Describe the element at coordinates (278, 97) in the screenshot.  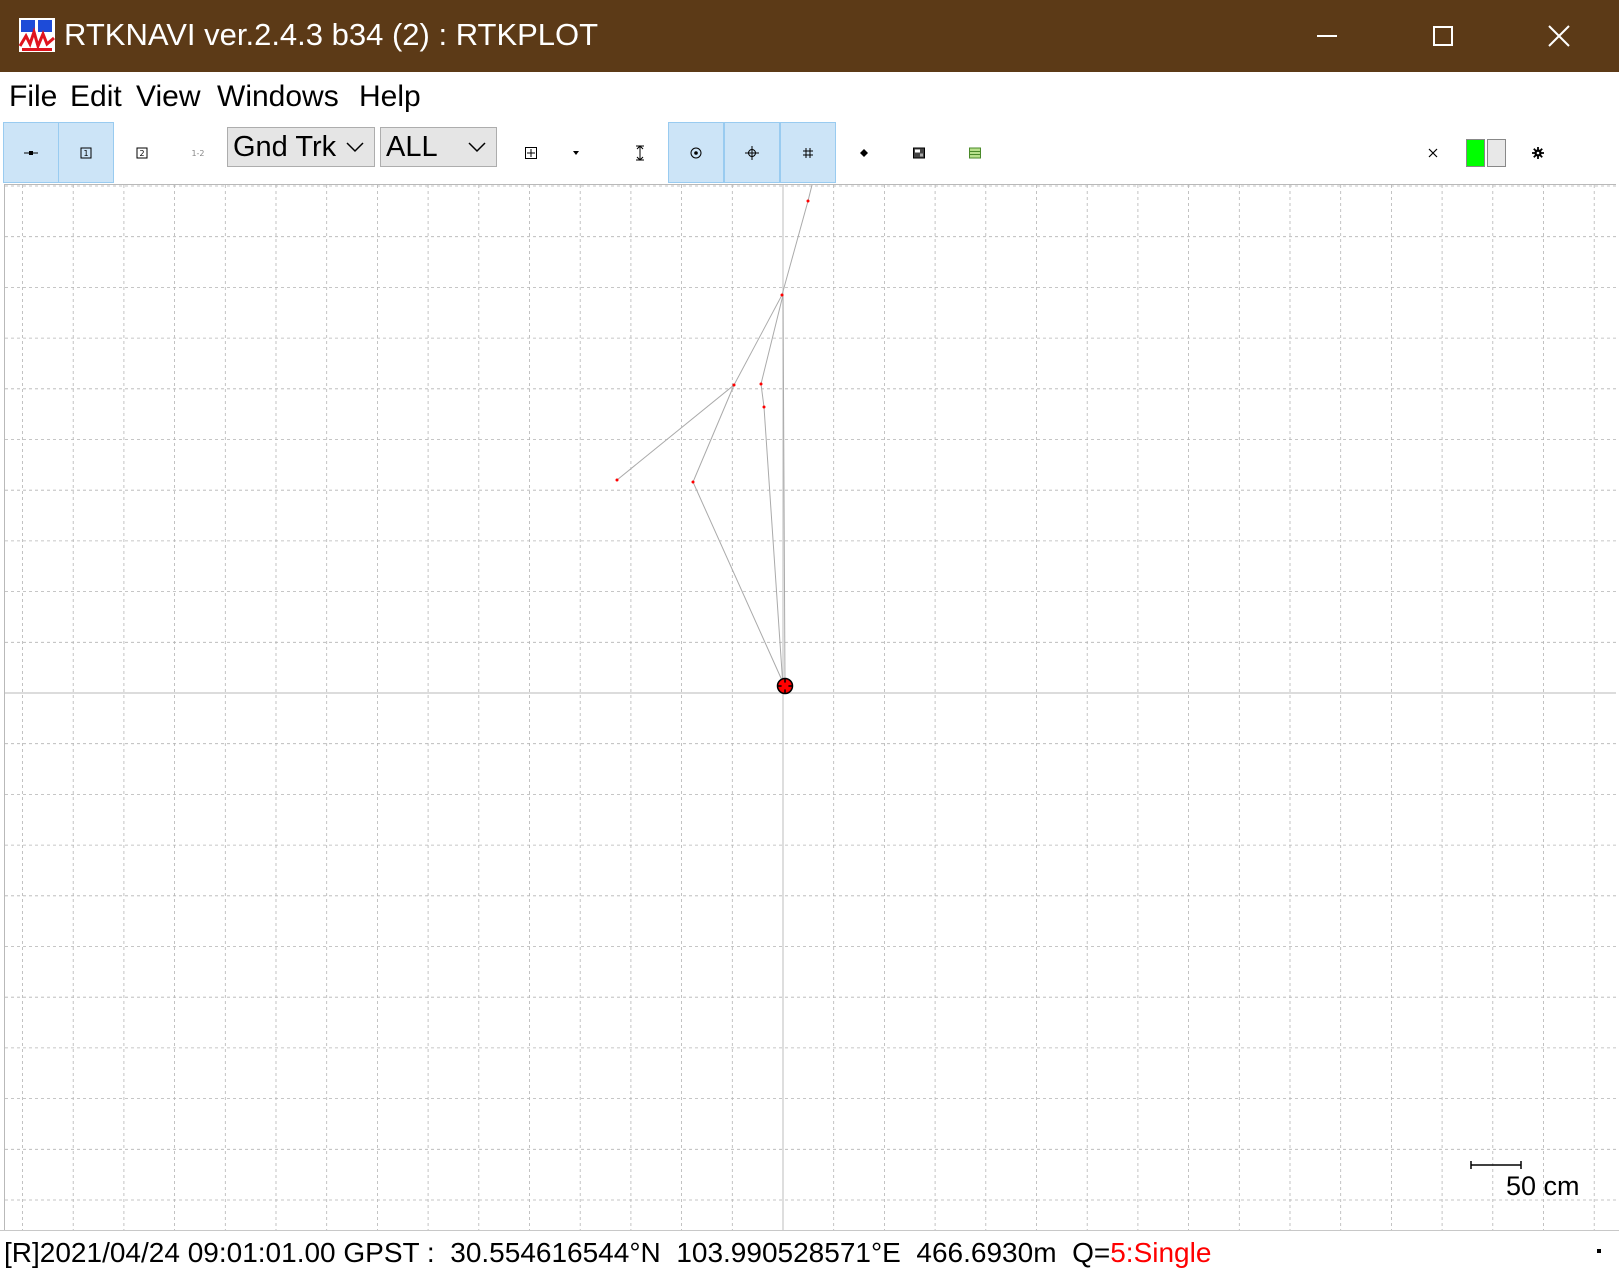
I see `menu-windows: Windows` at that location.